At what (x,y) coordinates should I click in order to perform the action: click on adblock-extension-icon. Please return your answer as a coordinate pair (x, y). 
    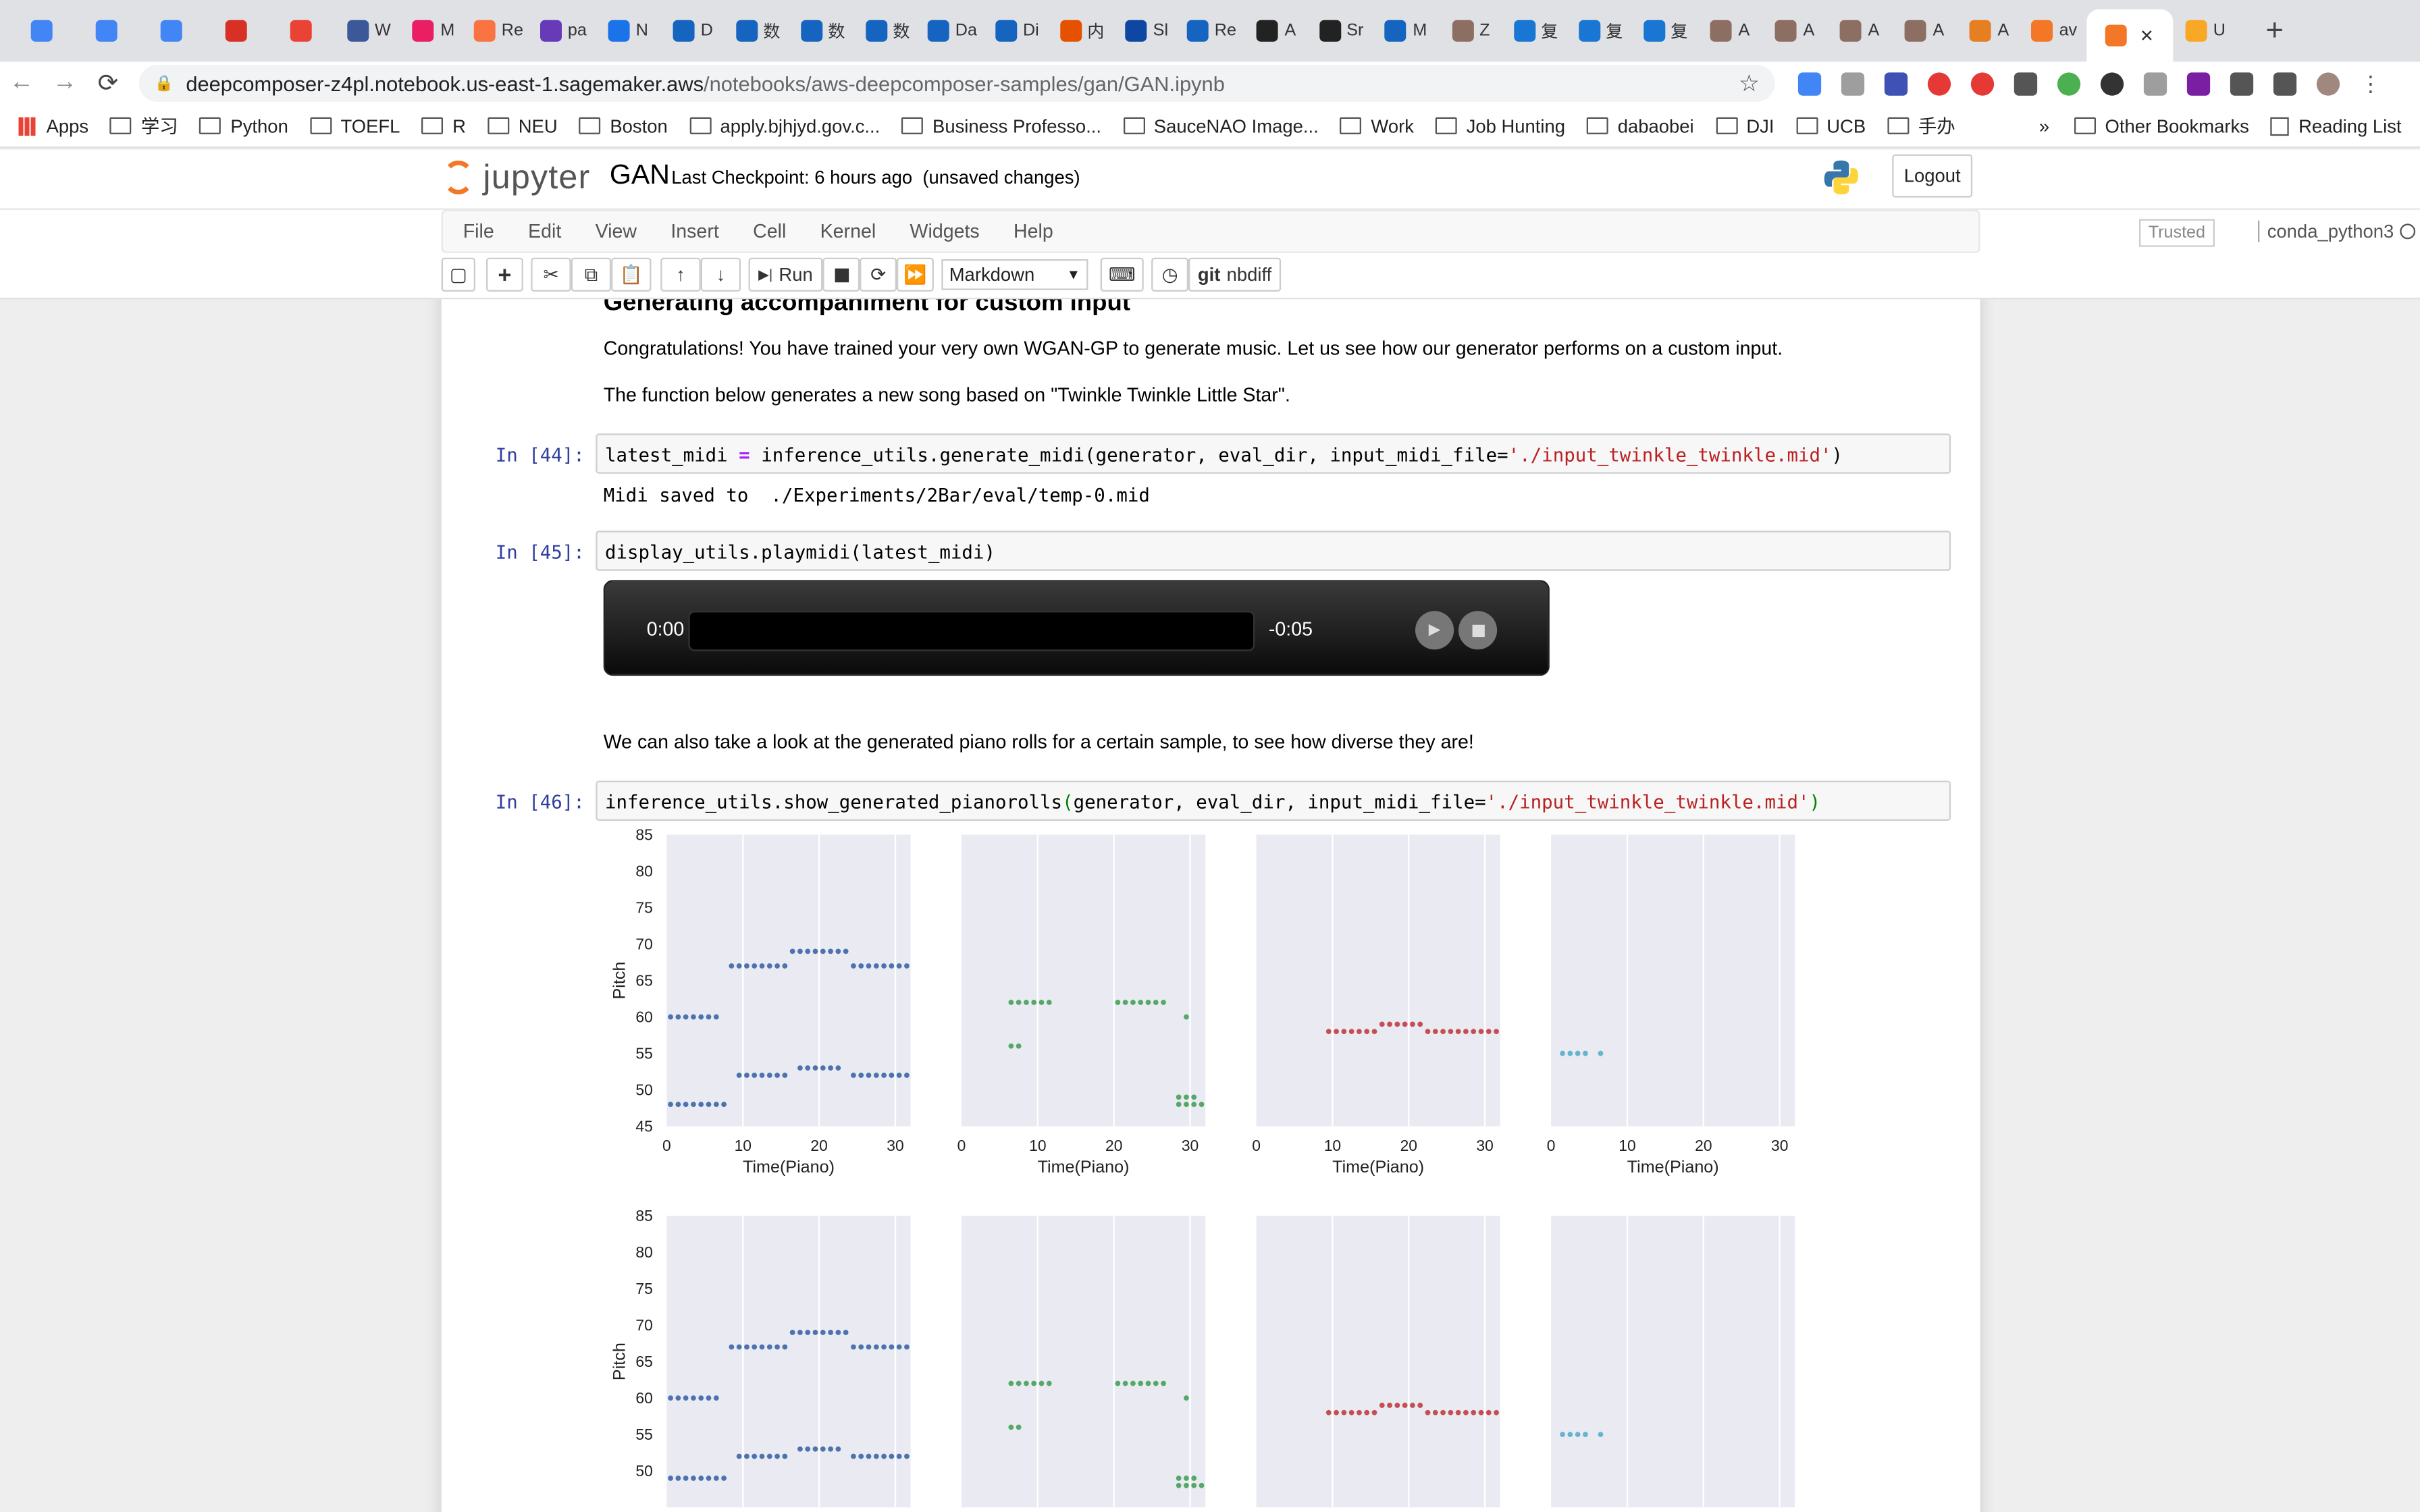
    Looking at the image, I should click on (1981, 83).